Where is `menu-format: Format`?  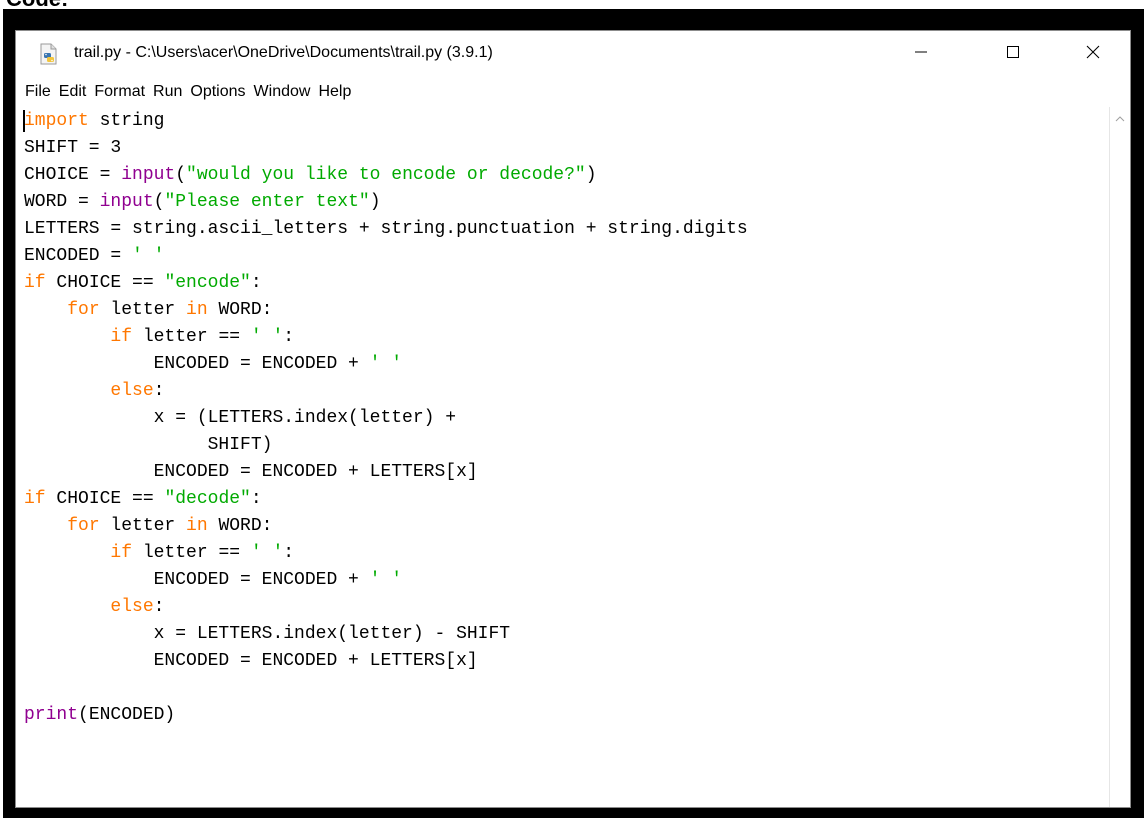 menu-format: Format is located at coordinates (119, 92).